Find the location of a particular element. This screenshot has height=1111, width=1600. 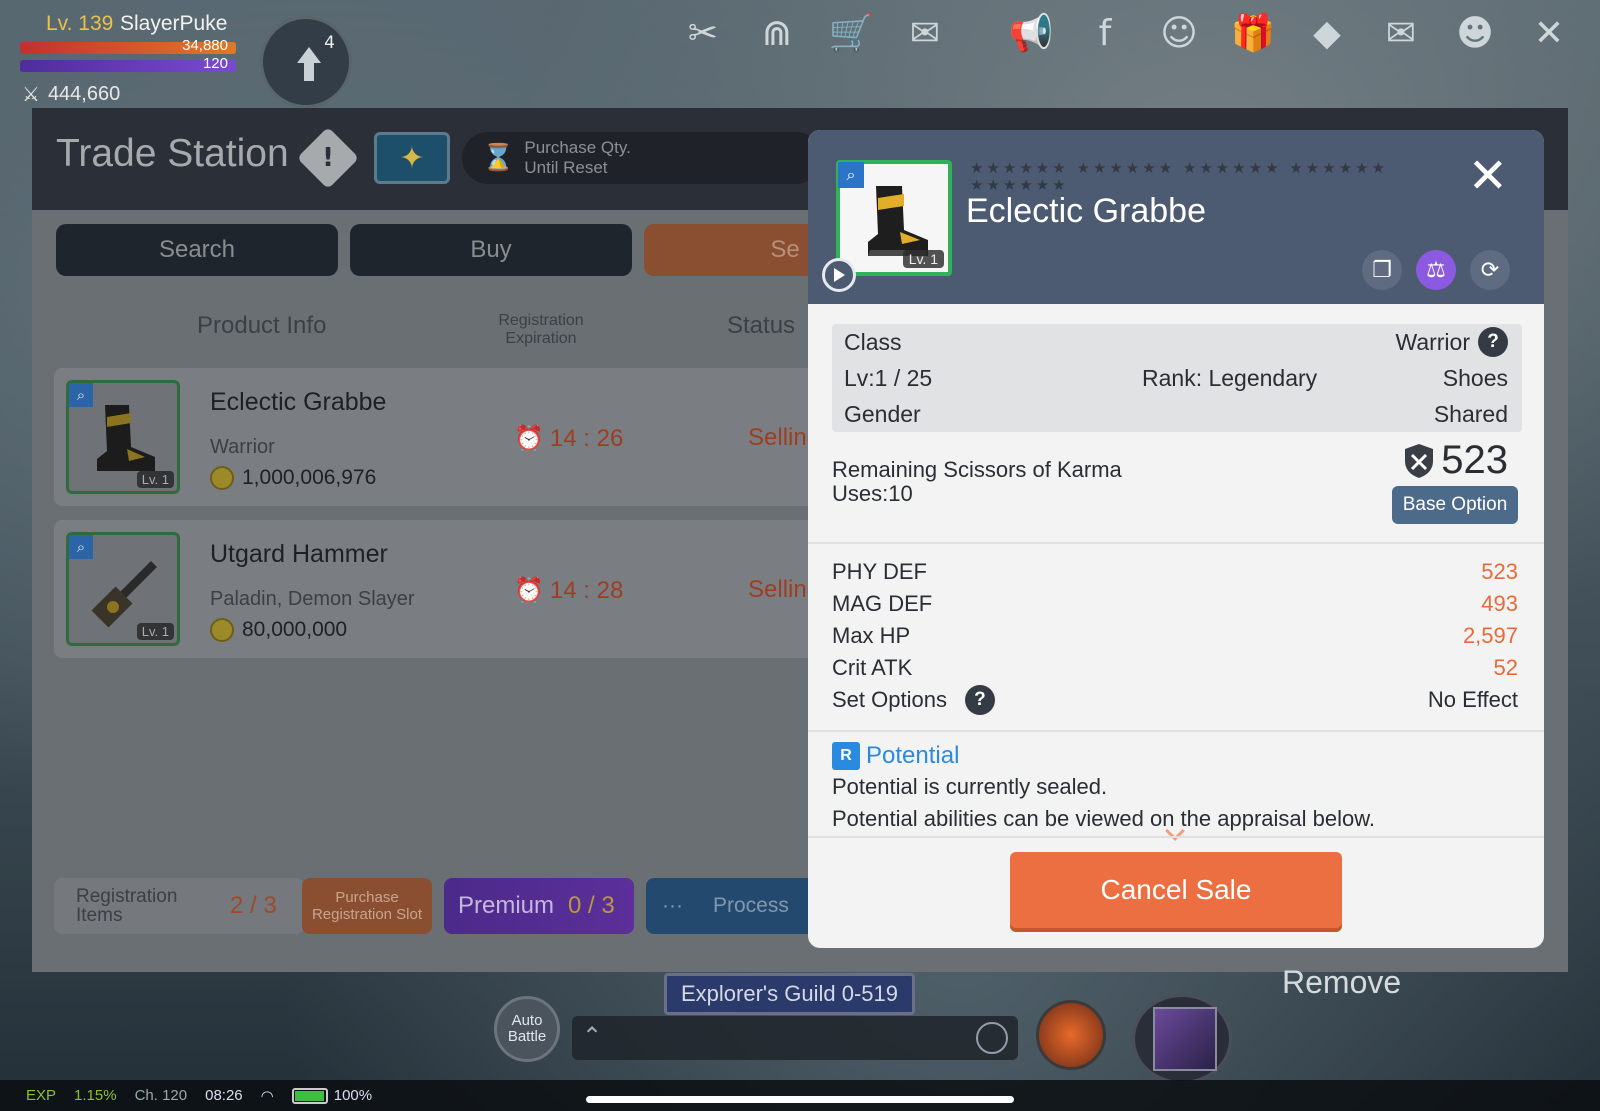

gender-value: Shared is located at coordinates (1470, 413).